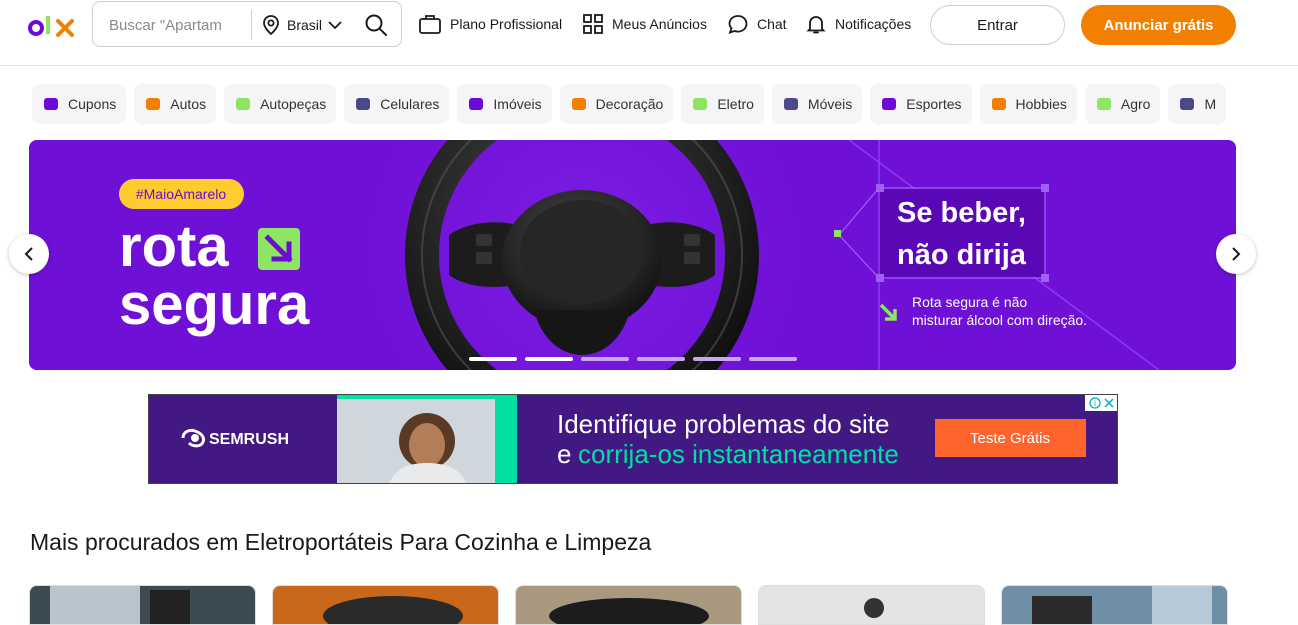  What do you see at coordinates (1095, 403) in the screenshot?
I see `svg-text: i` at bounding box center [1095, 403].